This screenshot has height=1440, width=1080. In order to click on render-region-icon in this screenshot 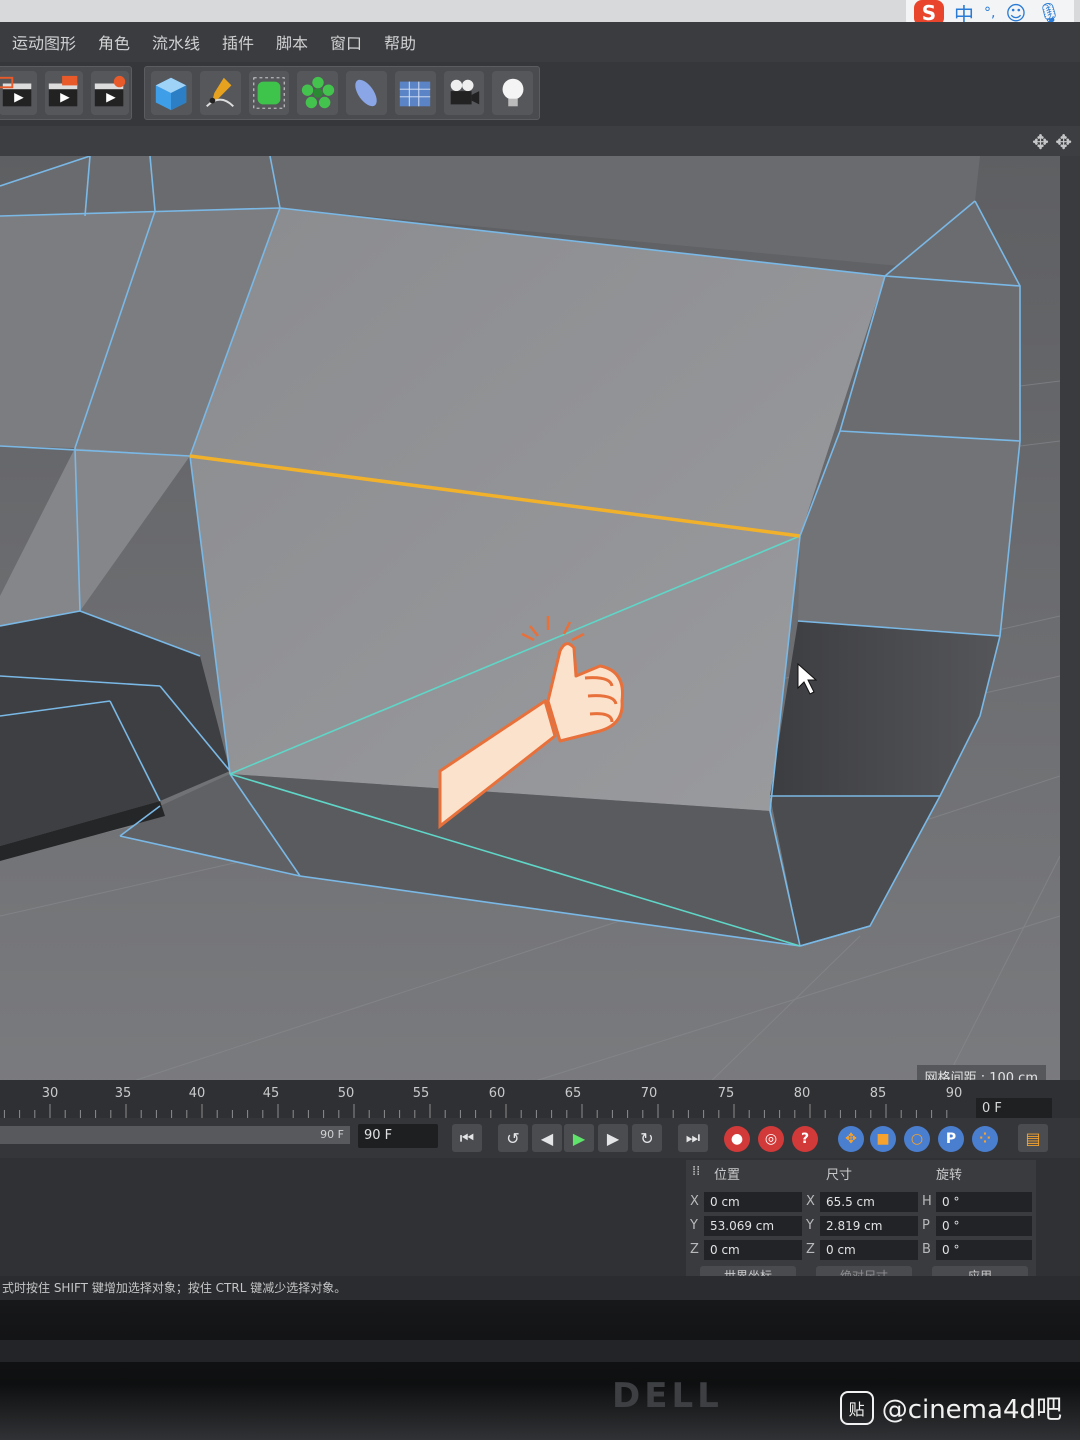, I will do `click(18, 93)`.